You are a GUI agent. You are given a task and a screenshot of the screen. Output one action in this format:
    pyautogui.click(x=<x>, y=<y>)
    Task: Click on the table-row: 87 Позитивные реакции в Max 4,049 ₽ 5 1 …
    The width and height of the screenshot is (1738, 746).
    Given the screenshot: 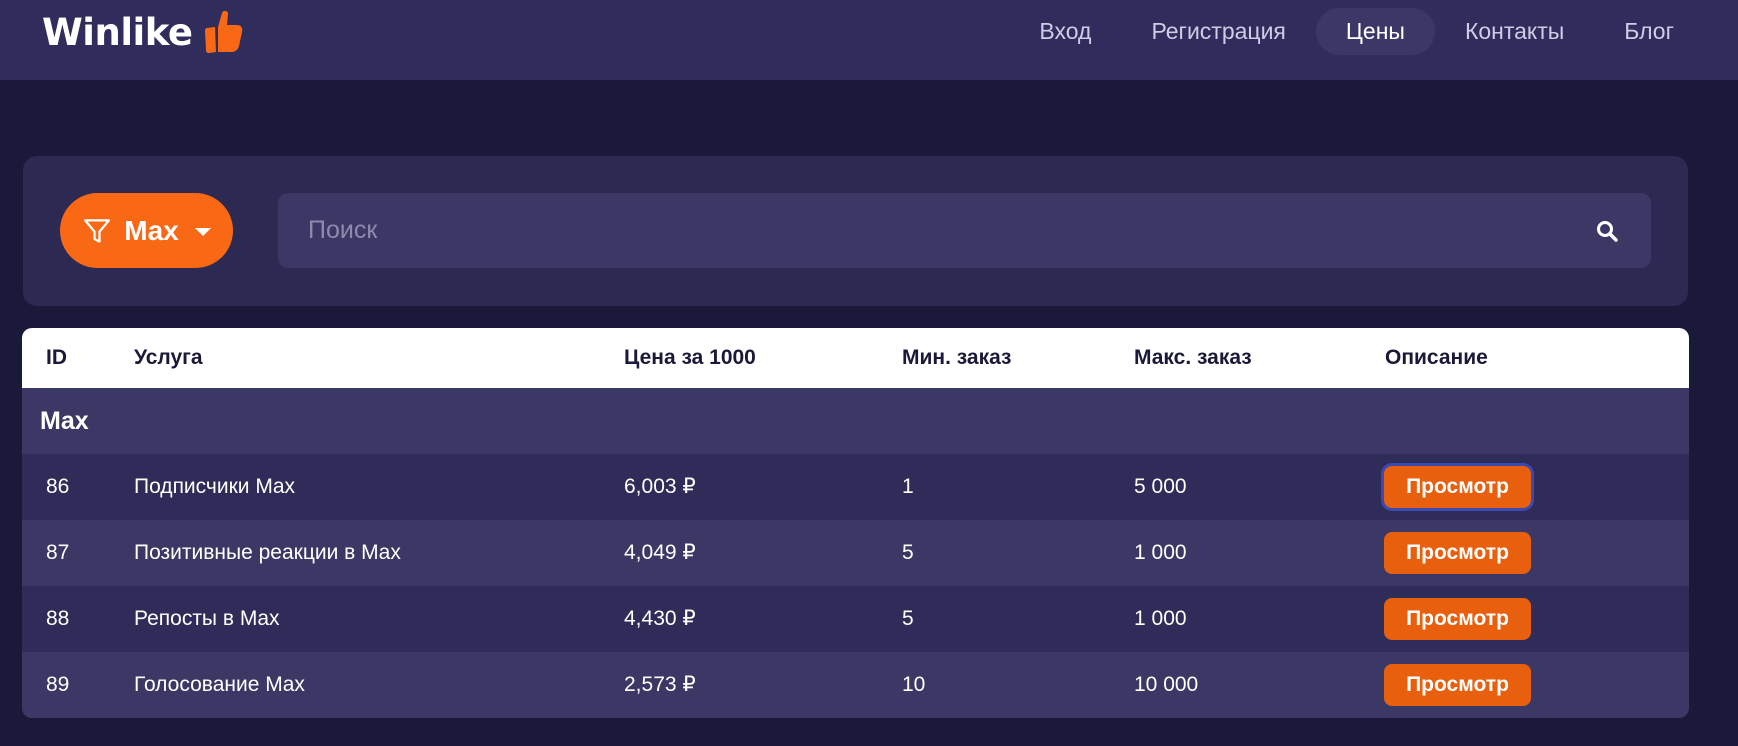 What is the action you would take?
    pyautogui.click(x=855, y=553)
    